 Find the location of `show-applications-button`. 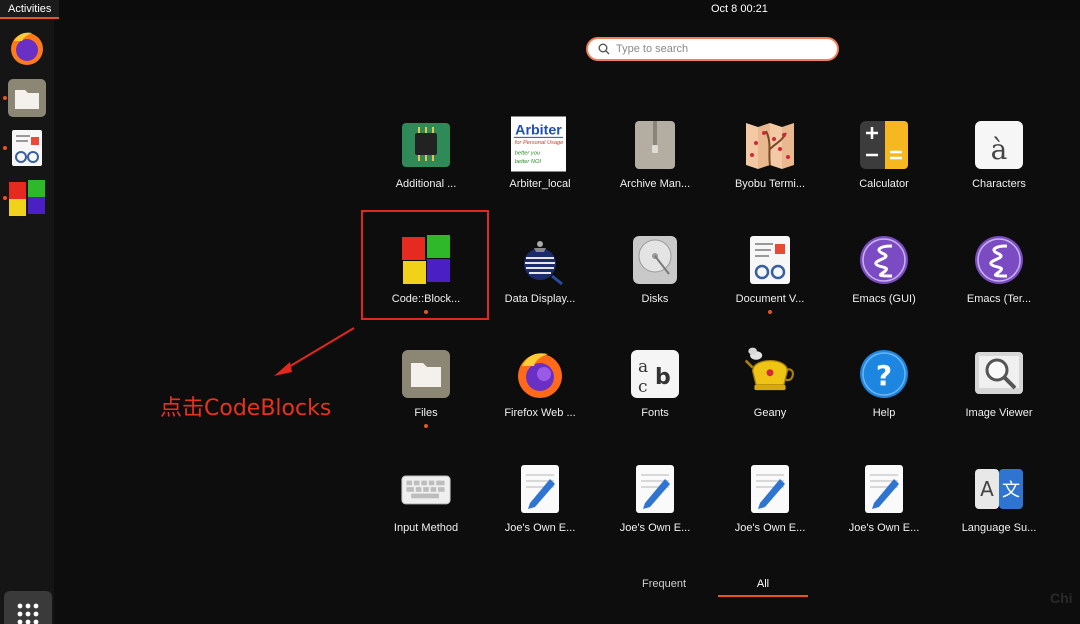

show-applications-button is located at coordinates (28, 607).